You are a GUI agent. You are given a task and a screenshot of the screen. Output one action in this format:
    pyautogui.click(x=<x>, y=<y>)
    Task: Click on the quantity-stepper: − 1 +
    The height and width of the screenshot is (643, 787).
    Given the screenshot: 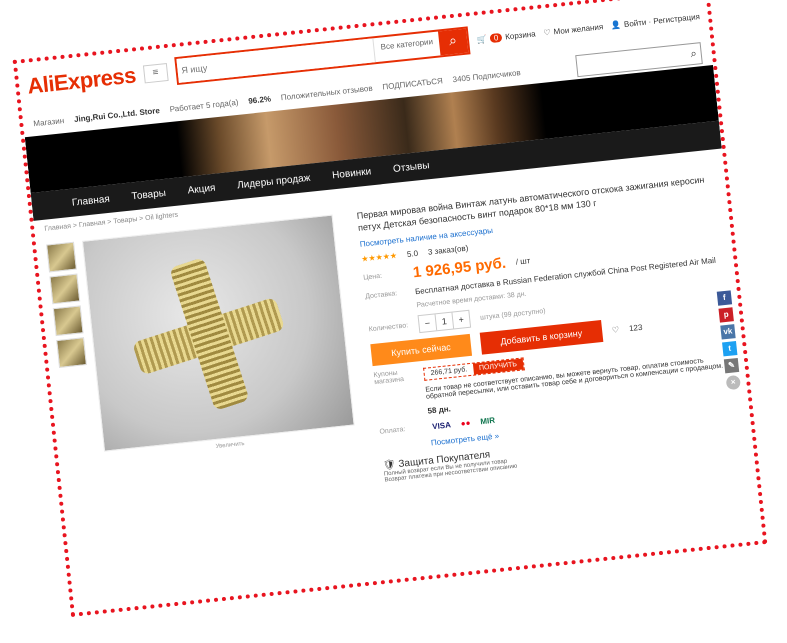 What is the action you would take?
    pyautogui.click(x=444, y=321)
    